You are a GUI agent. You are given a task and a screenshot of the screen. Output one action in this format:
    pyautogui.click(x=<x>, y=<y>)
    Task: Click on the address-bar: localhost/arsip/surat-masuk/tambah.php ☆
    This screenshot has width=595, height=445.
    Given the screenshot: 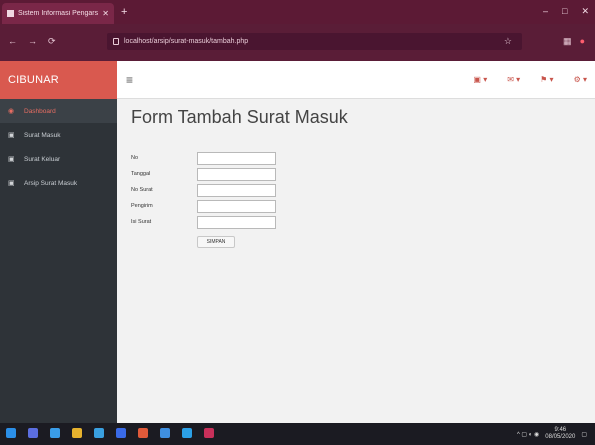 What is the action you would take?
    pyautogui.click(x=314, y=41)
    